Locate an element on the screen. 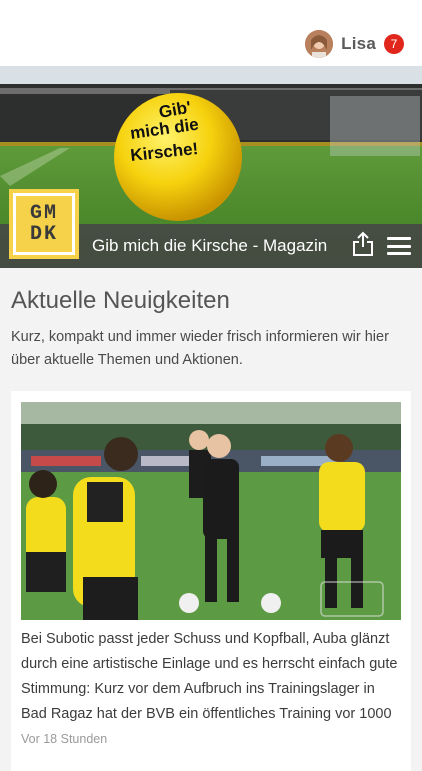  magazine-logo: GM DK is located at coordinates (44, 224).